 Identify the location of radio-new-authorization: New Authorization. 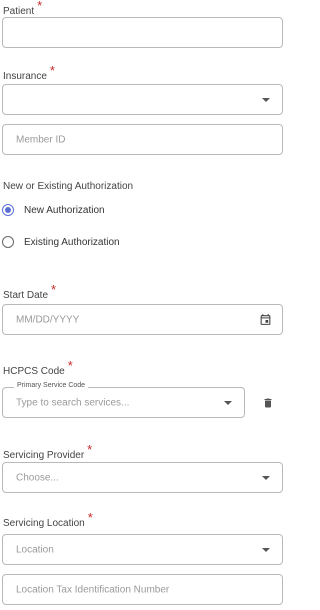
(53, 210).